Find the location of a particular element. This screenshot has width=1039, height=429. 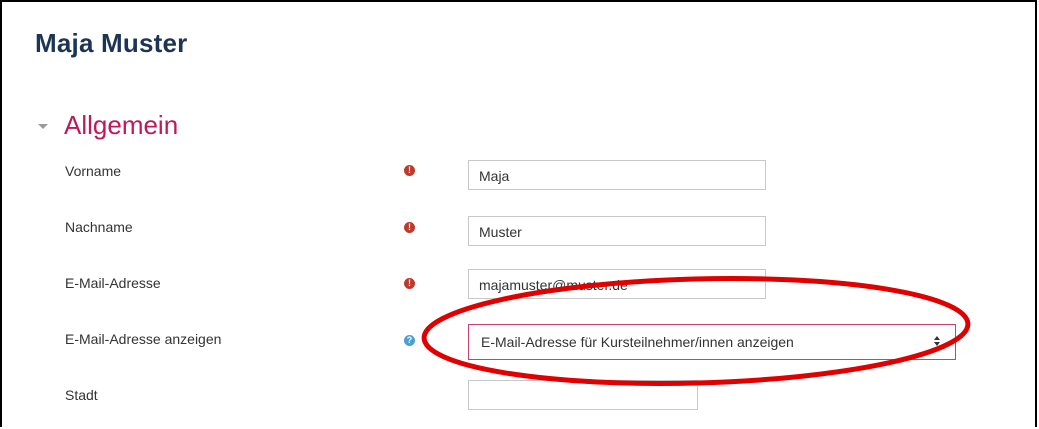

lastname-input: Muster is located at coordinates (617, 231).